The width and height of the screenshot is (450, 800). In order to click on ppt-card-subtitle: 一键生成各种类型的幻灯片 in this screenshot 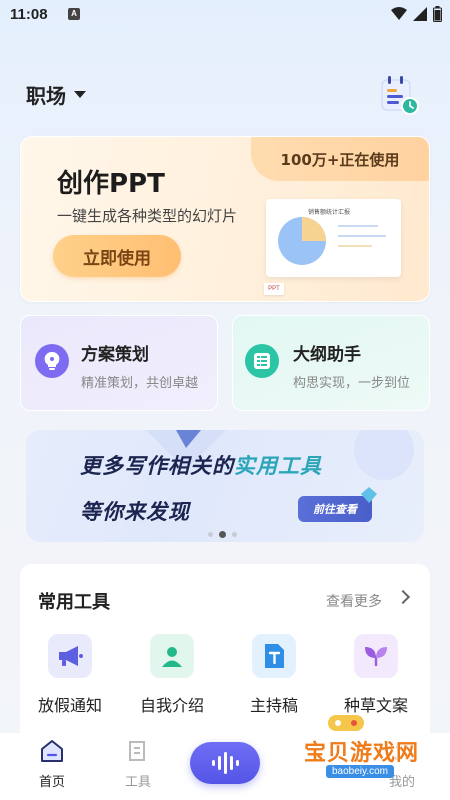, I will do `click(147, 216)`.